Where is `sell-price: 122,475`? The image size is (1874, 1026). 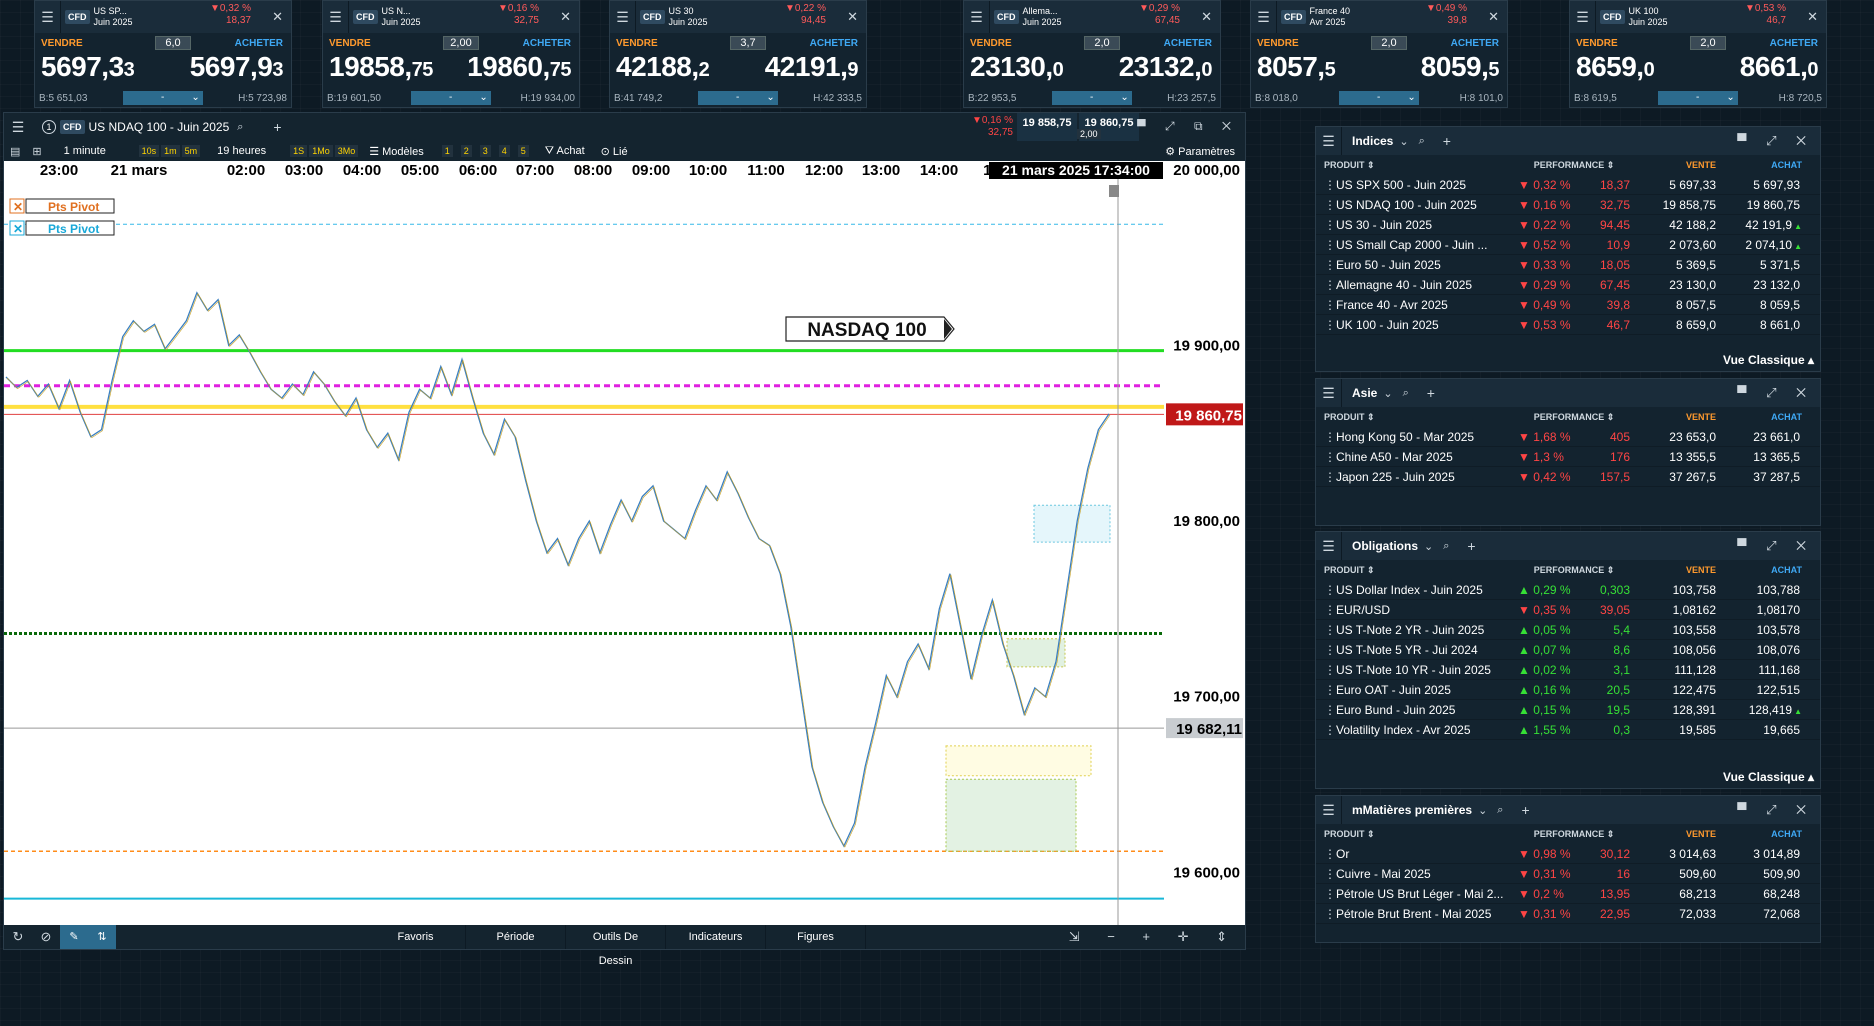 sell-price: 122,475 is located at coordinates (1677, 690).